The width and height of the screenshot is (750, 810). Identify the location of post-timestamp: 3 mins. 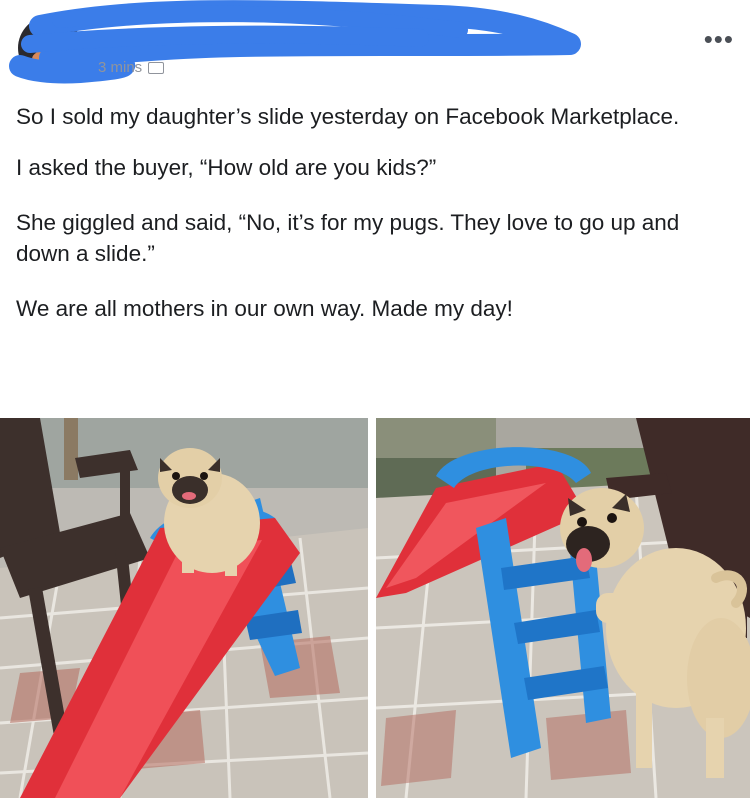
(131, 67).